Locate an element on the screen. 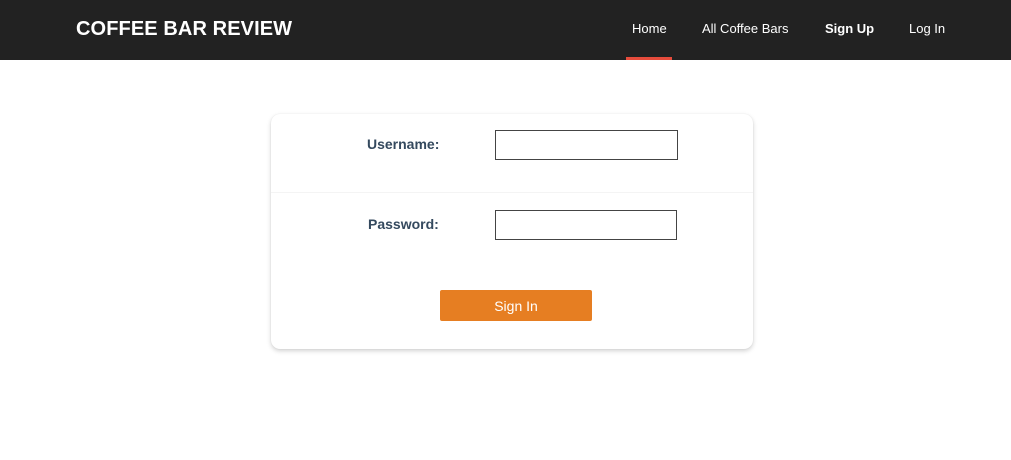 This screenshot has height=460, width=1011. active-nav-indicator is located at coordinates (649, 58).